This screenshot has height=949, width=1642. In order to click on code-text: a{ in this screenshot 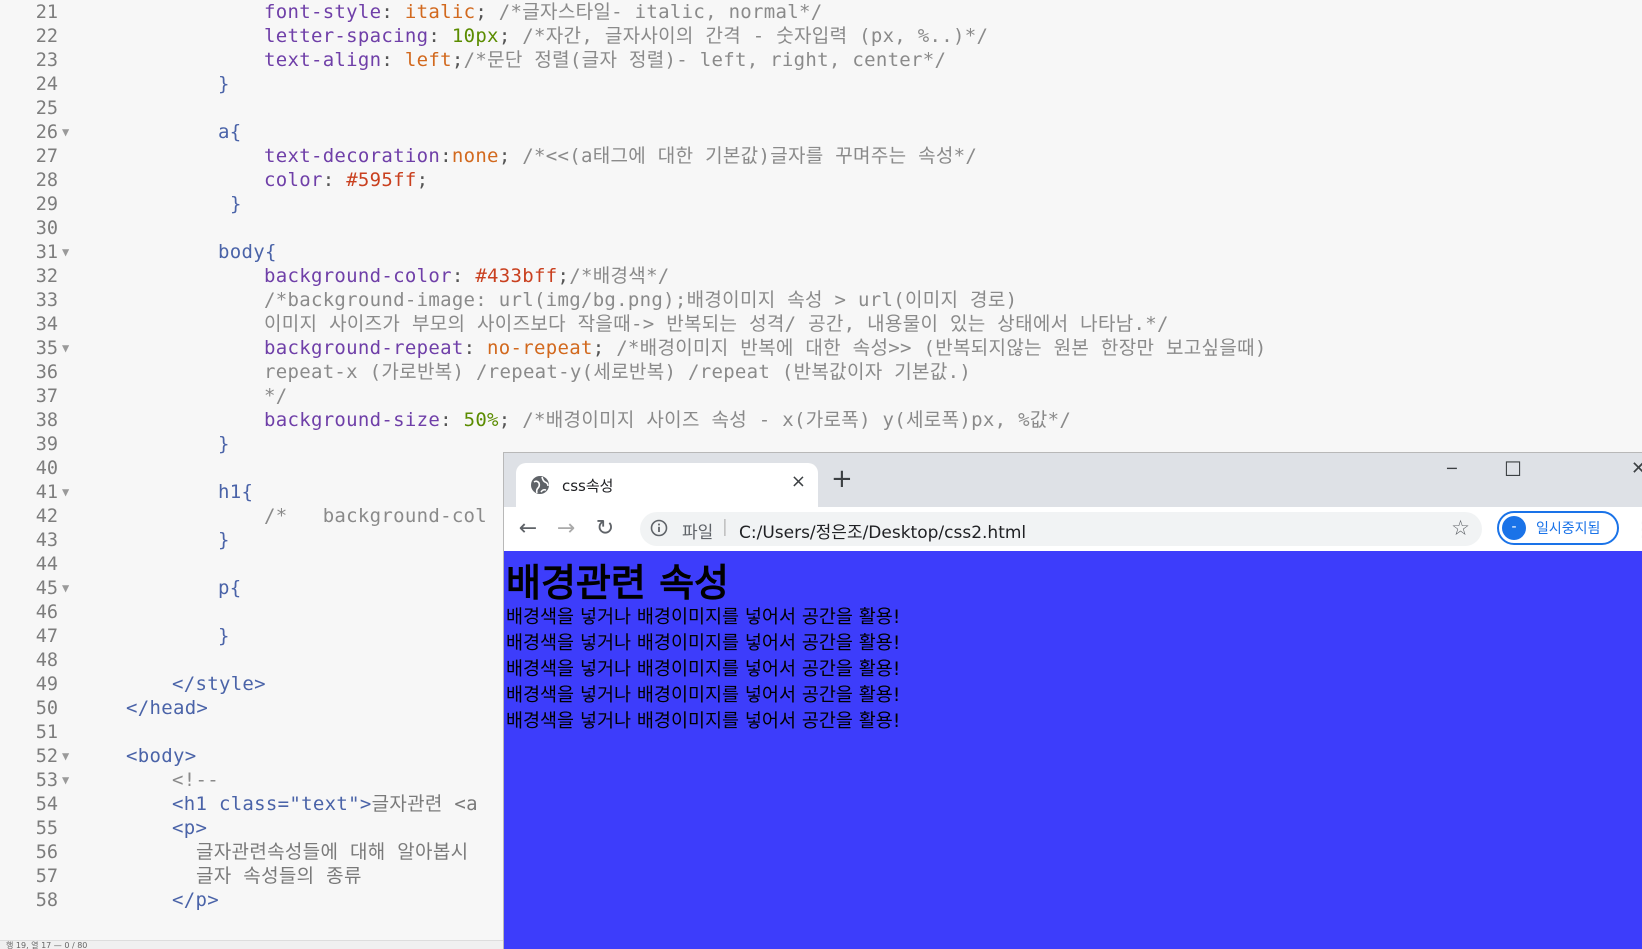, I will do `click(229, 132)`.